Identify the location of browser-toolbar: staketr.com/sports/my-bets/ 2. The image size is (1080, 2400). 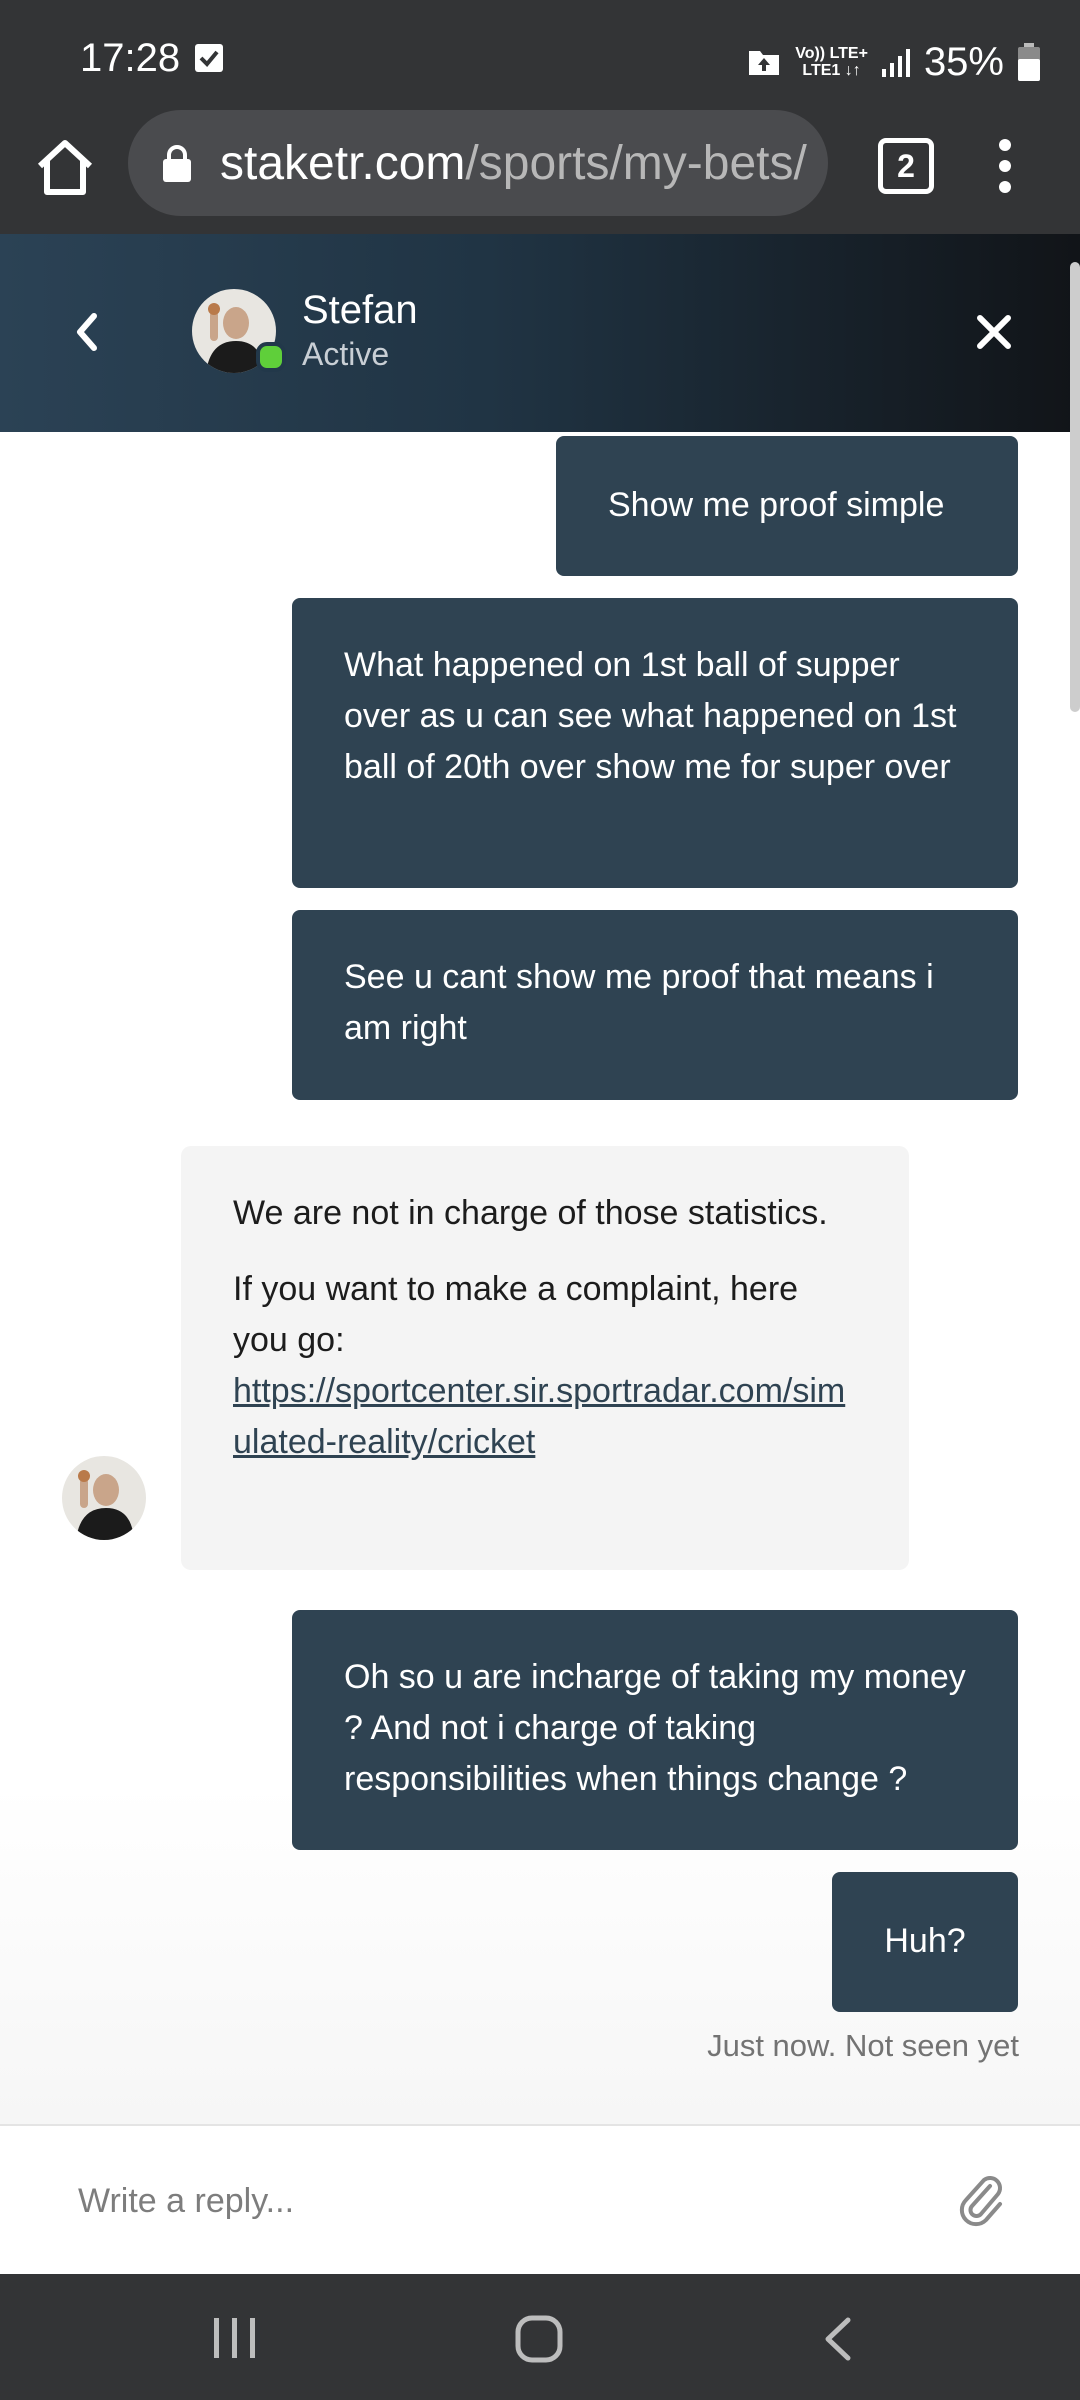
(540, 172).